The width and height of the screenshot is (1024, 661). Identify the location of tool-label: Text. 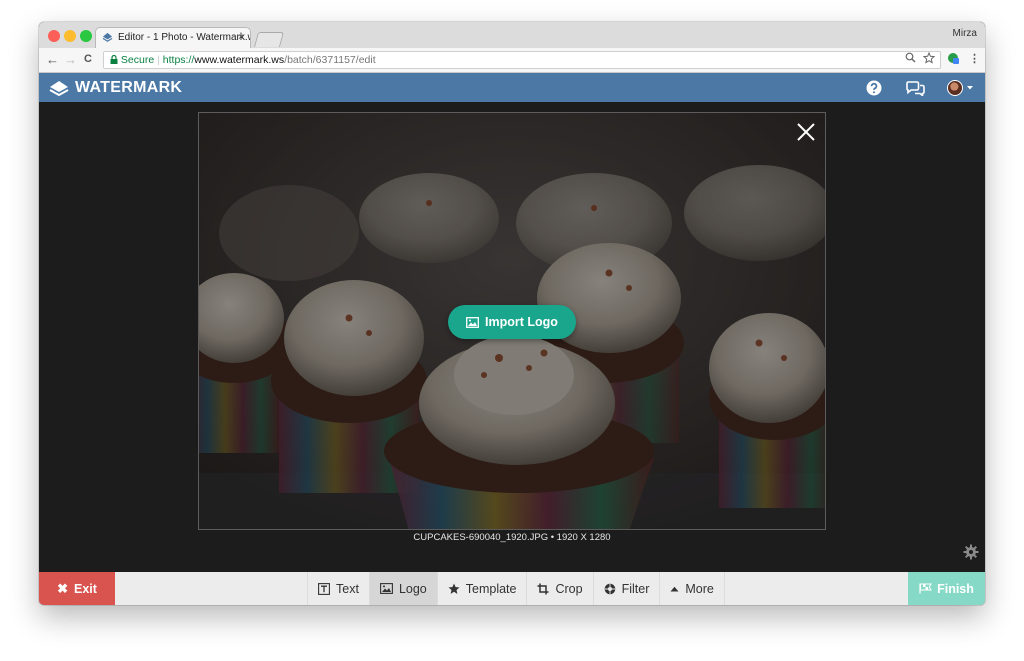
(347, 588).